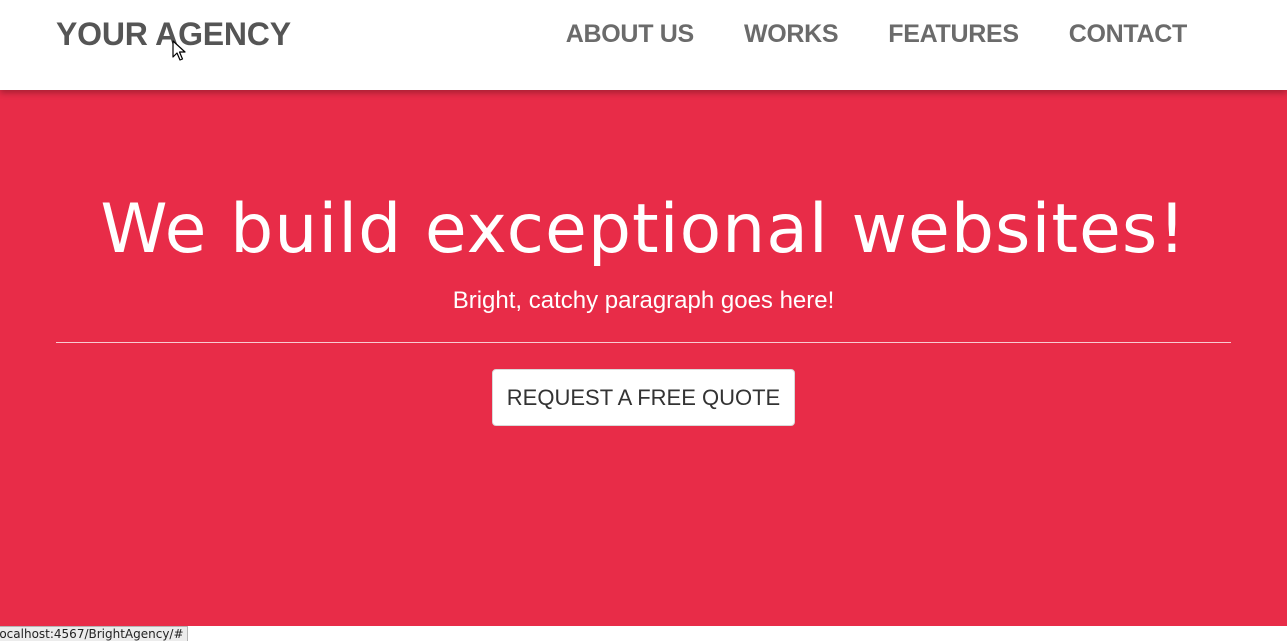 Image resolution: width=1287 pixels, height=641 pixels. I want to click on nav-about-us: ABOUT US, so click(630, 34).